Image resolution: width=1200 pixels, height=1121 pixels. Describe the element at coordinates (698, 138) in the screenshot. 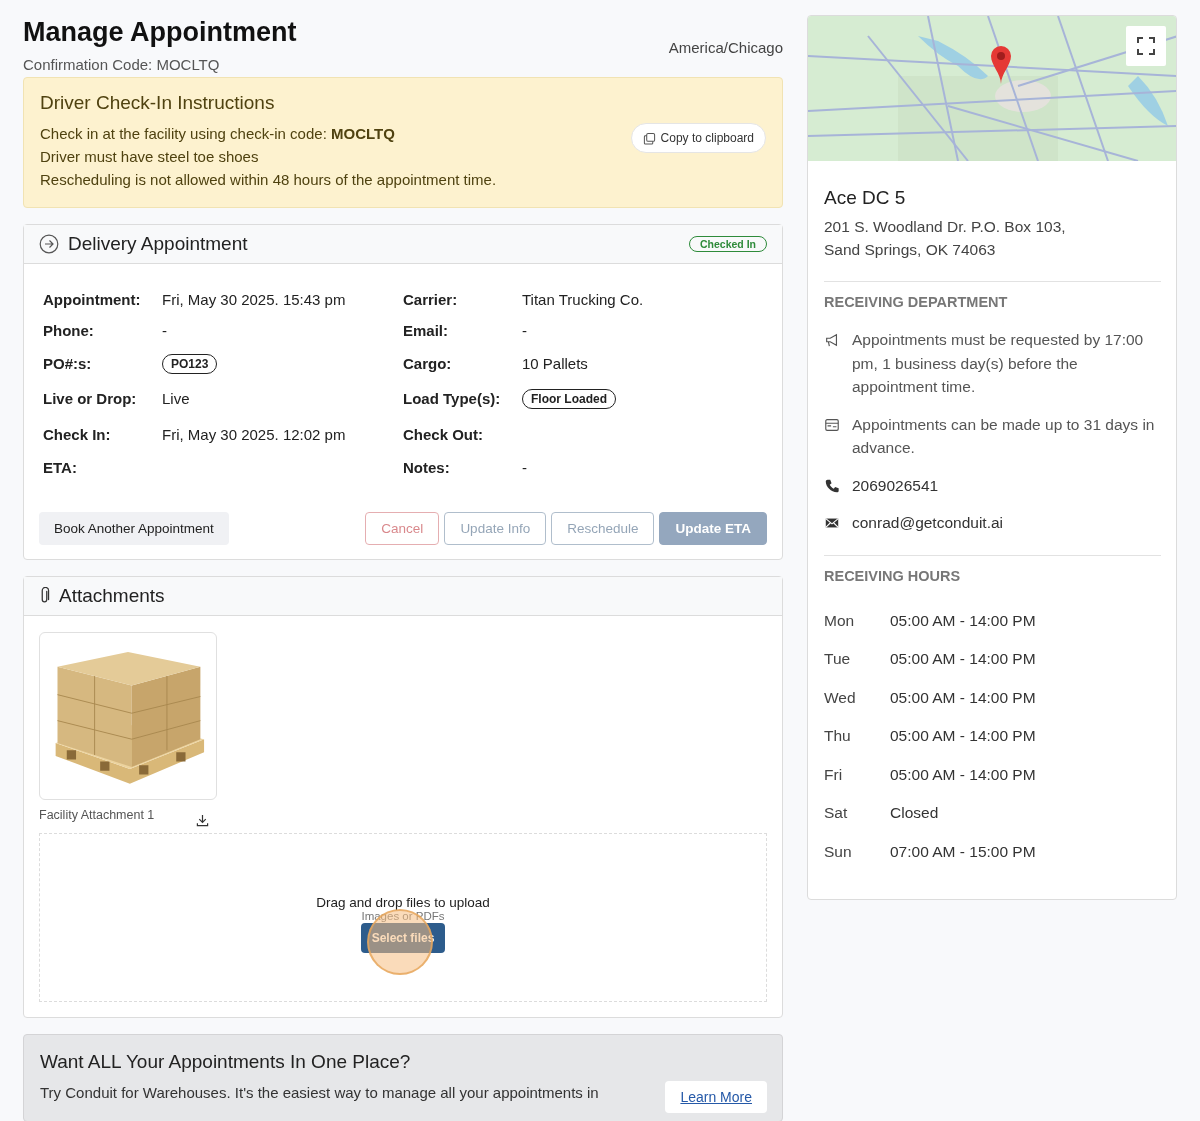

I see `copy-button: Copy to clipboard` at that location.